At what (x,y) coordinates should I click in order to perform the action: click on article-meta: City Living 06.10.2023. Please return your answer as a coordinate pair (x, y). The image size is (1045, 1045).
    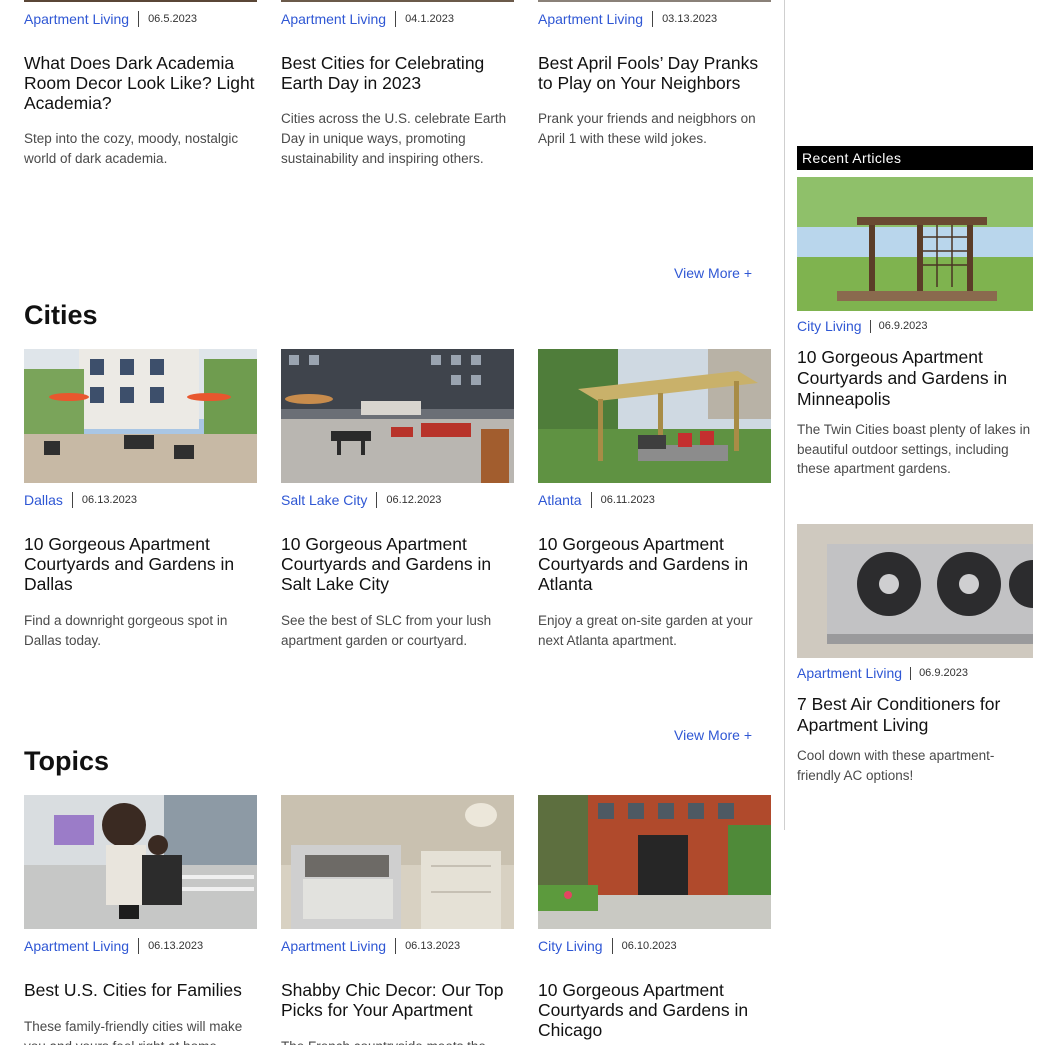
    Looking at the image, I should click on (607, 946).